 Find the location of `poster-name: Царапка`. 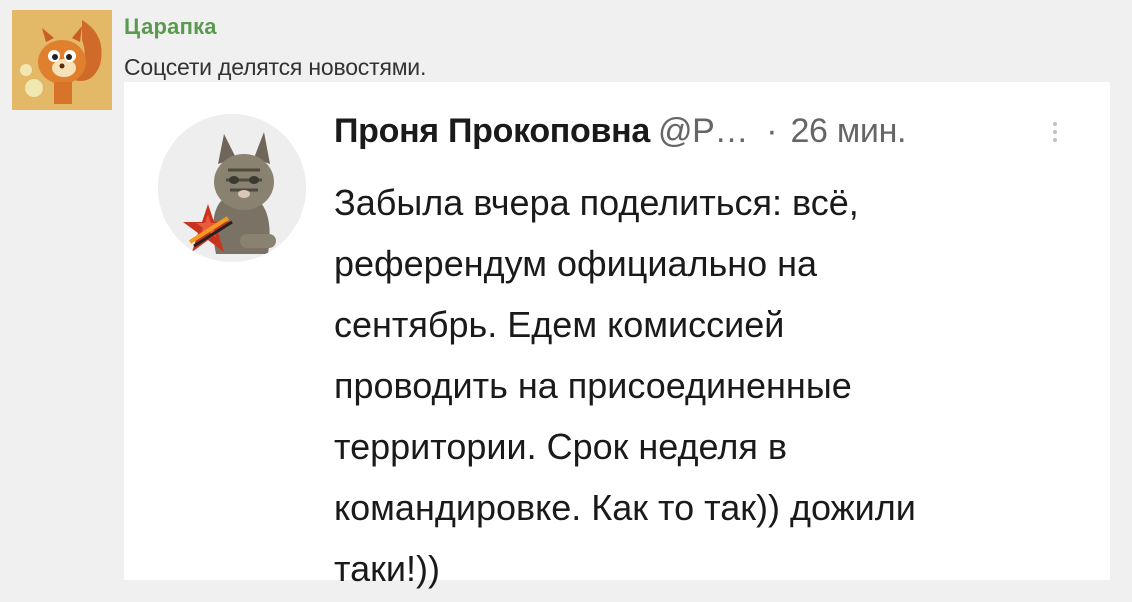

poster-name: Царапка is located at coordinates (170, 27).